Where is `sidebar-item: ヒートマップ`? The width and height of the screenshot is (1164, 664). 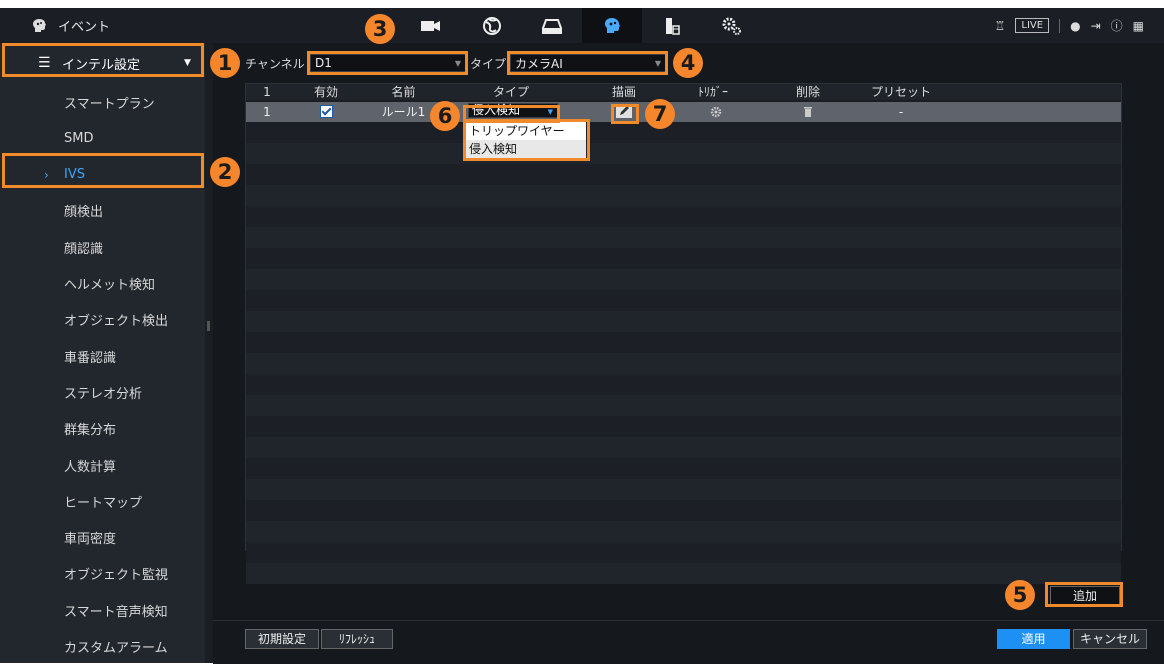 sidebar-item: ヒートマップ is located at coordinates (102, 501).